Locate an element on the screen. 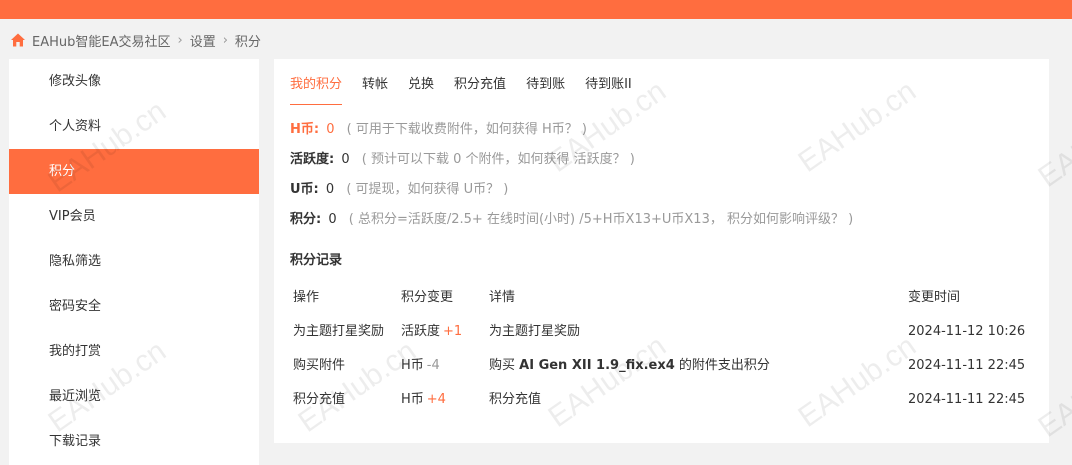 The height and width of the screenshot is (465, 1072). top-nav-bar is located at coordinates (536, 9).